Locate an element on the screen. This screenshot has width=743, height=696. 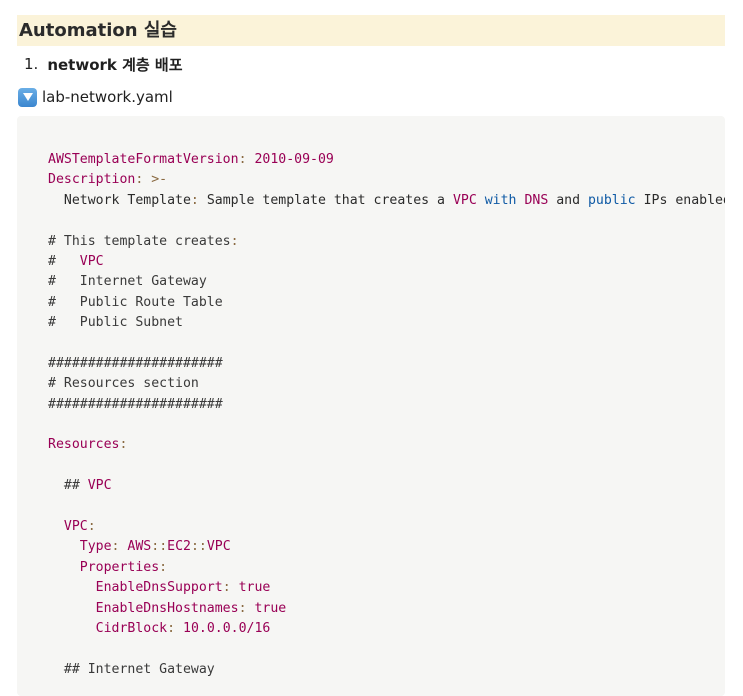
code-token: Description is located at coordinates (92, 180).